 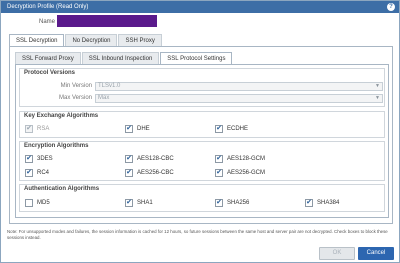 I want to click on max-version-select: Max ▼, so click(x=239, y=98).